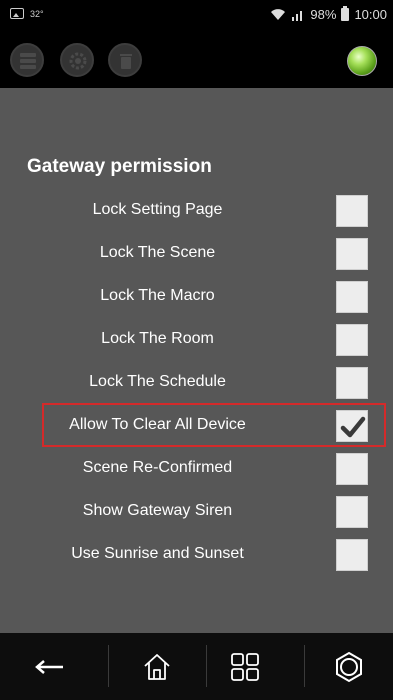  Describe the element at coordinates (362, 61) in the screenshot. I see `connection-status-led` at that location.